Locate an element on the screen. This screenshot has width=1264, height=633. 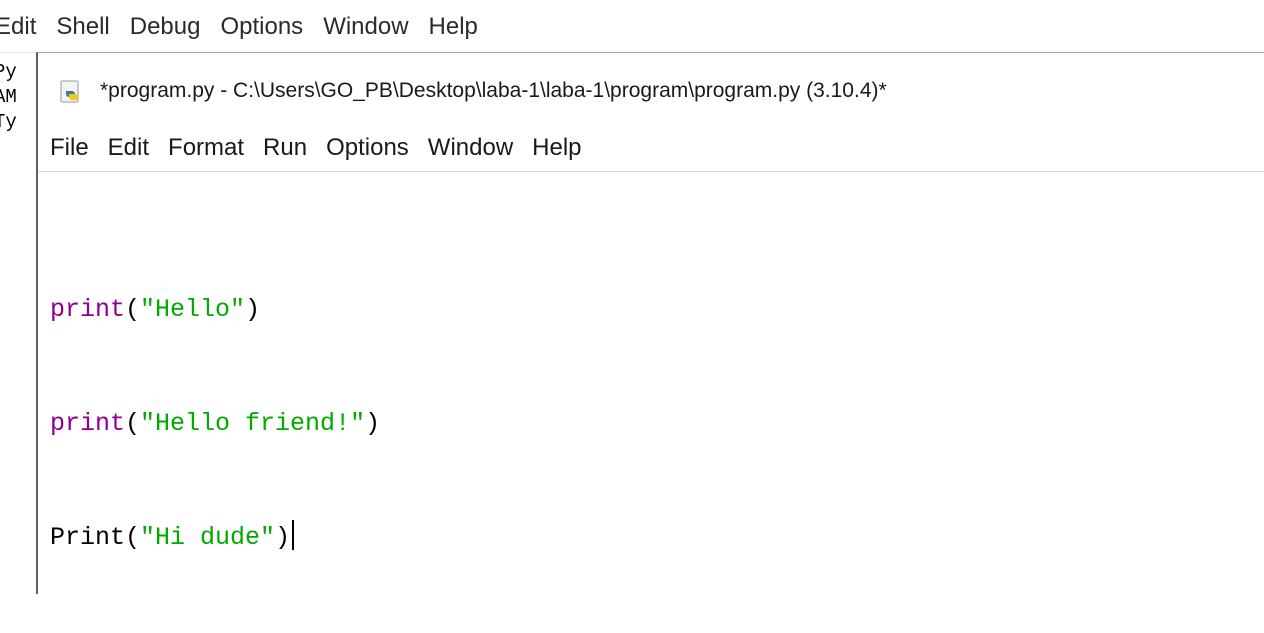
shell-menu-bar: Edit Shell Debug Options Window Help is located at coordinates (632, 26).